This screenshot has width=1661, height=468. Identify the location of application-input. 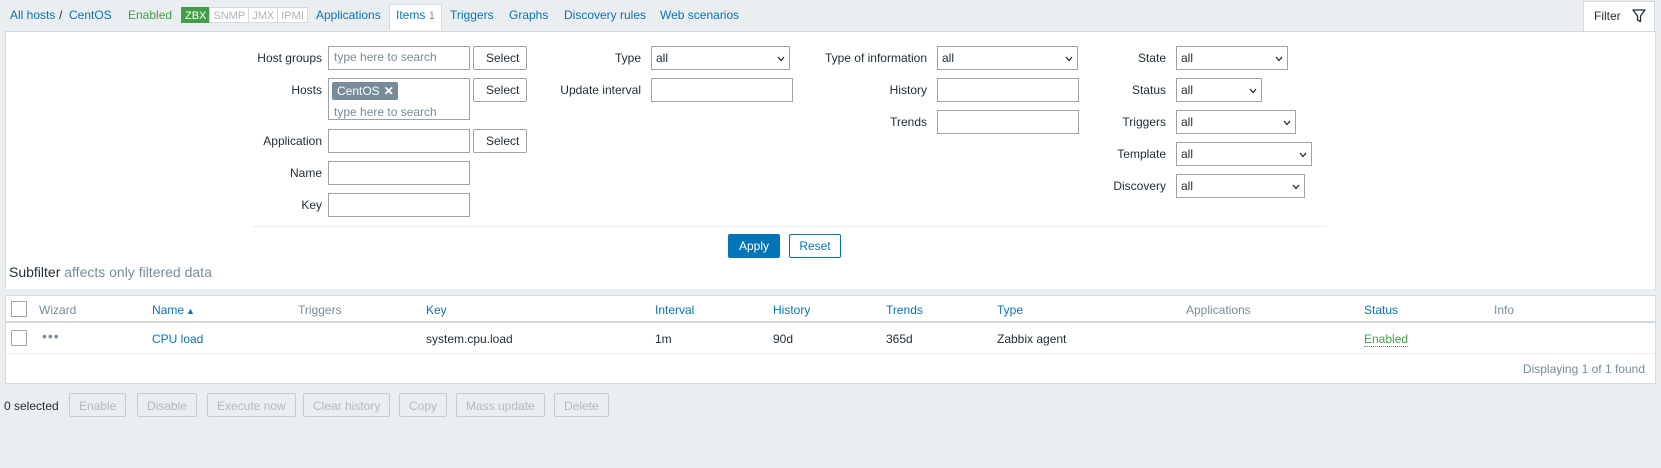
(399, 141).